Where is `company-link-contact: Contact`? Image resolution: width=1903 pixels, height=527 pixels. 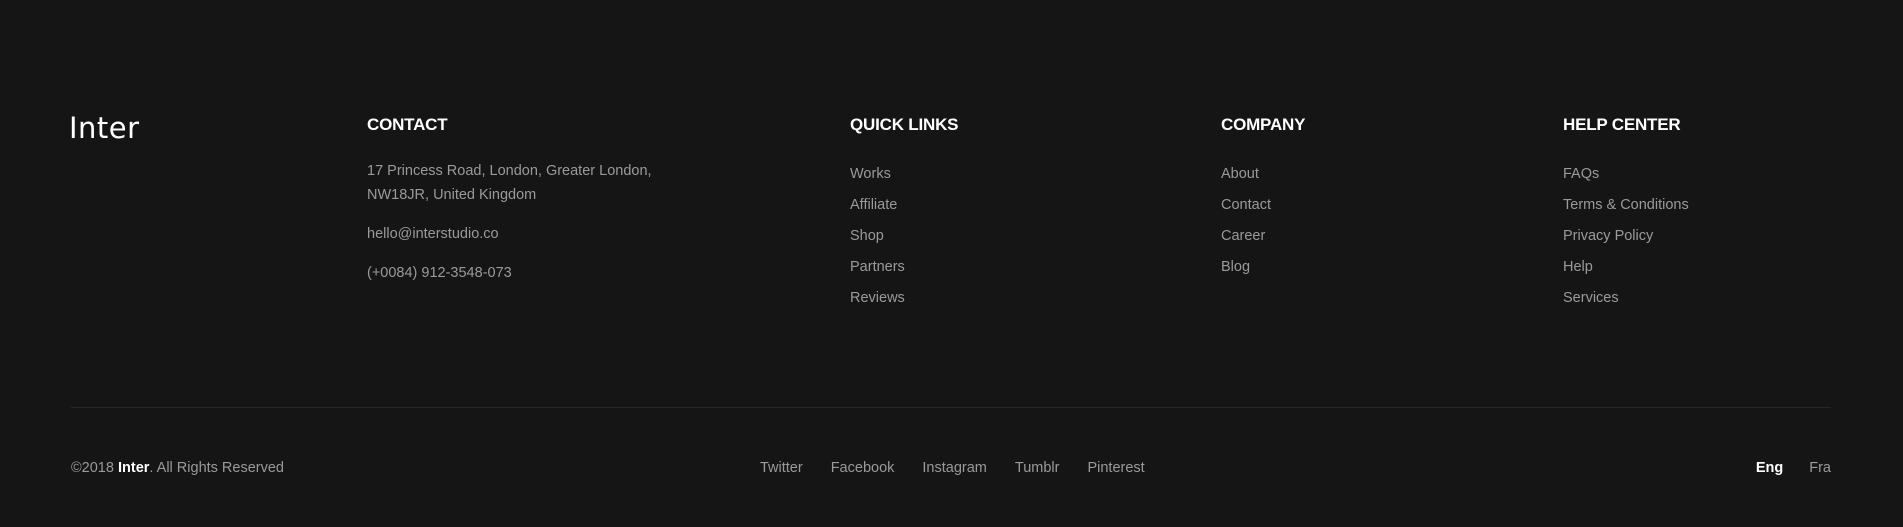 company-link-contact: Contact is located at coordinates (1263, 205).